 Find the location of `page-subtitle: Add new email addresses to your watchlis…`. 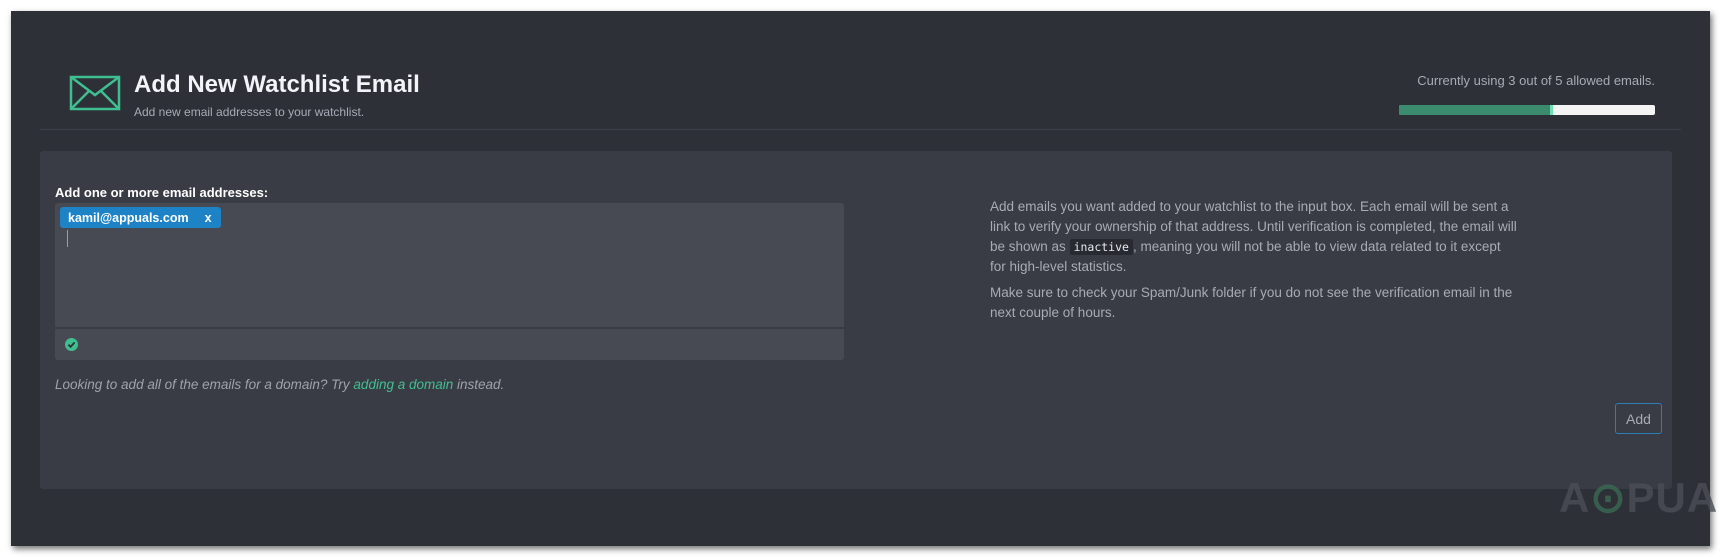

page-subtitle: Add new email addresses to your watchlis… is located at coordinates (249, 112).